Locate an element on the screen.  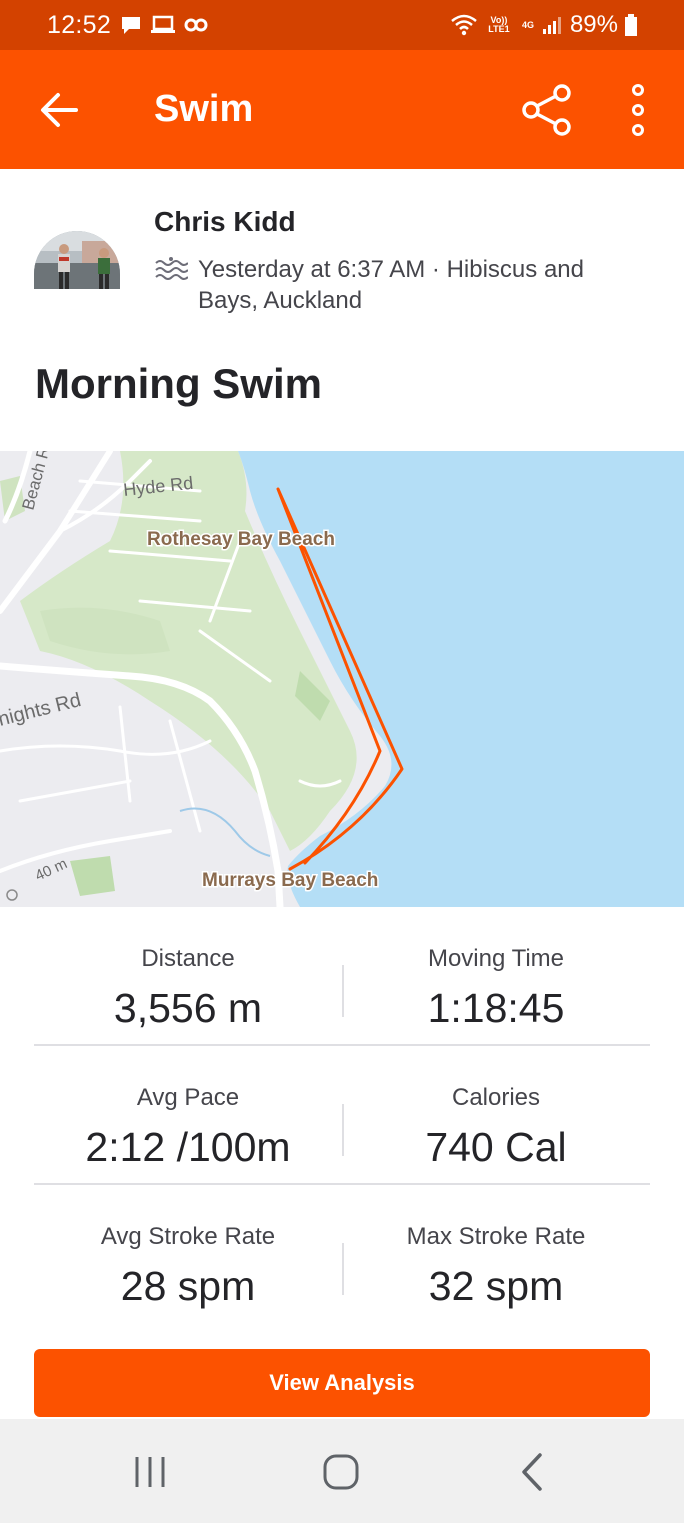
stat-value: 2:12 /100m is located at coordinates (188, 1147).